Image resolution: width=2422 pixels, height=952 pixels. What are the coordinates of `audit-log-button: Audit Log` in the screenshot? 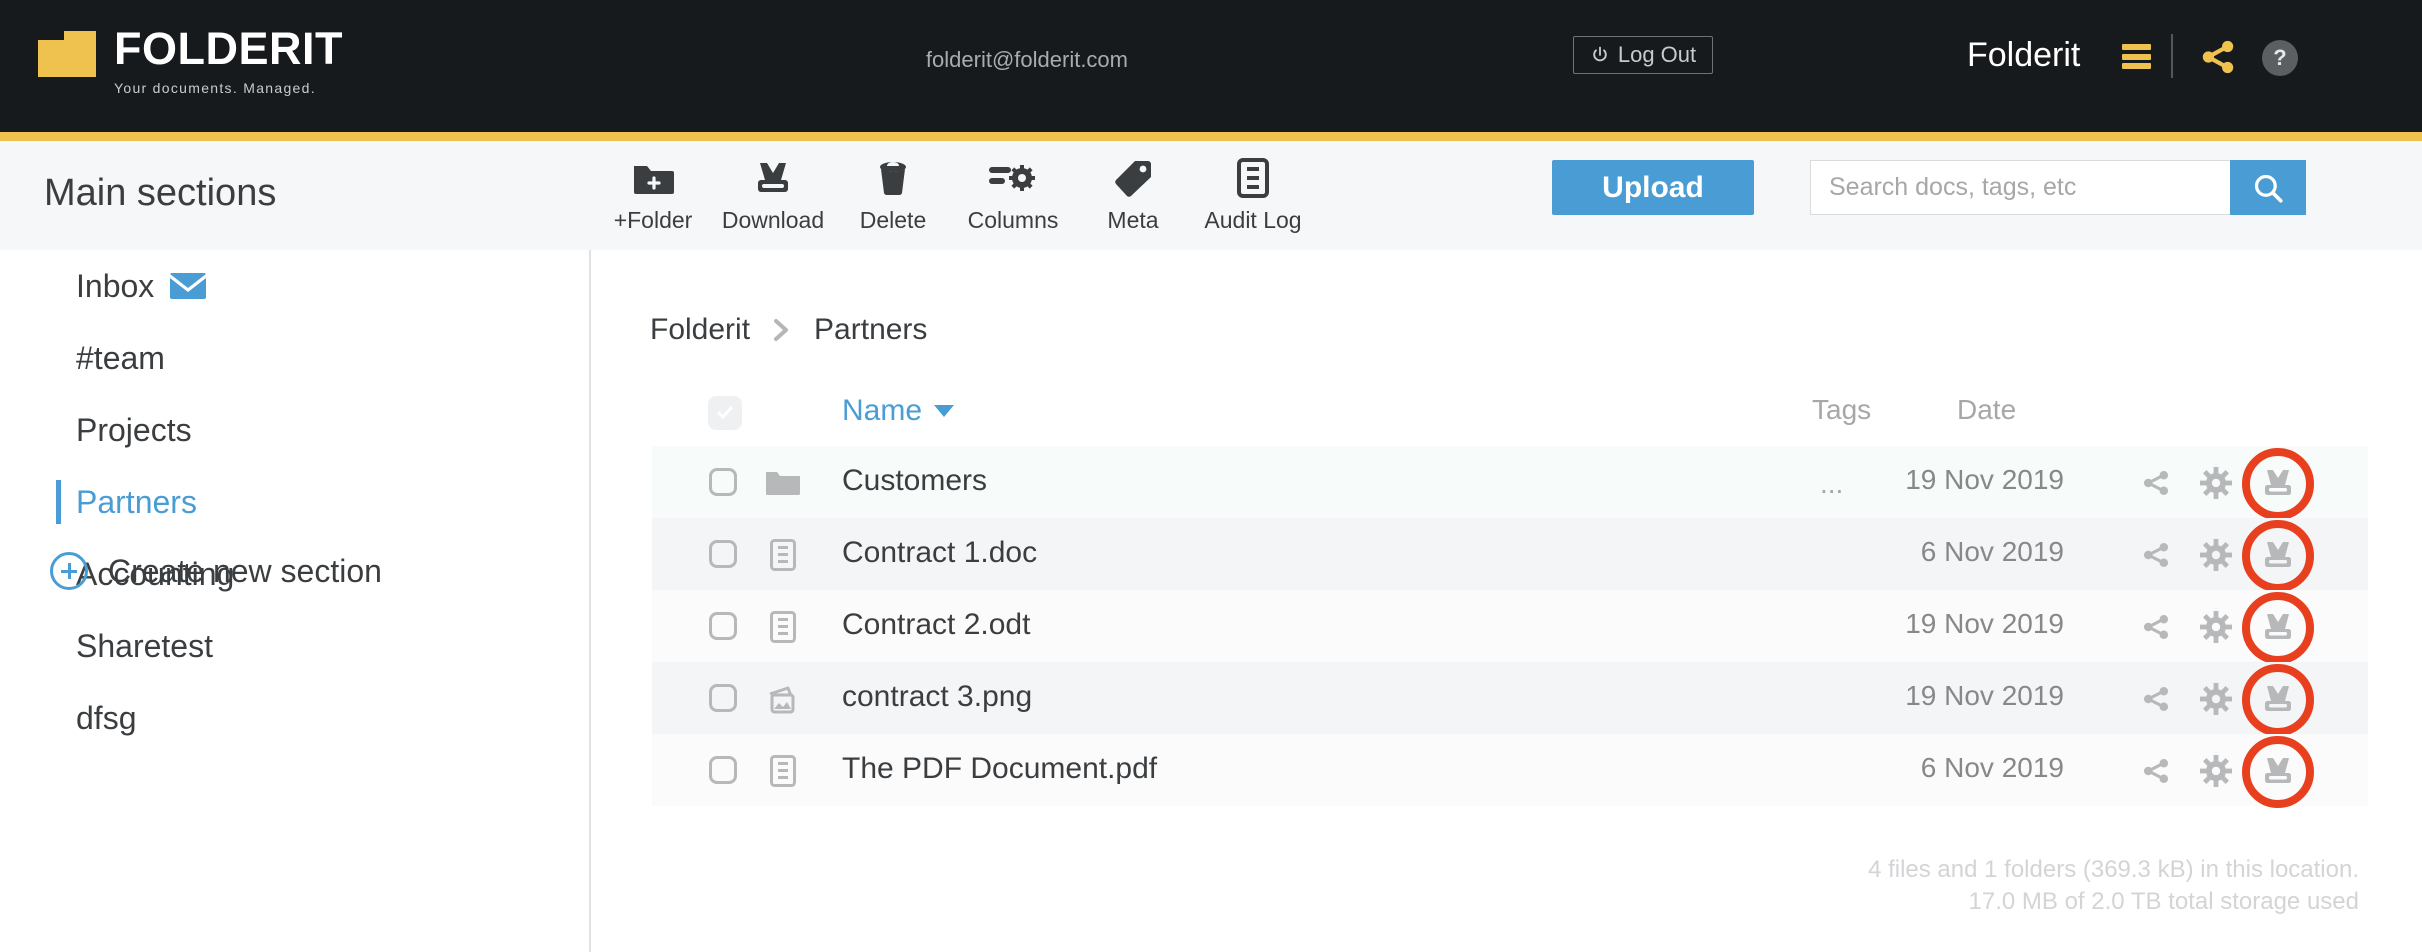 It's located at (1253, 194).